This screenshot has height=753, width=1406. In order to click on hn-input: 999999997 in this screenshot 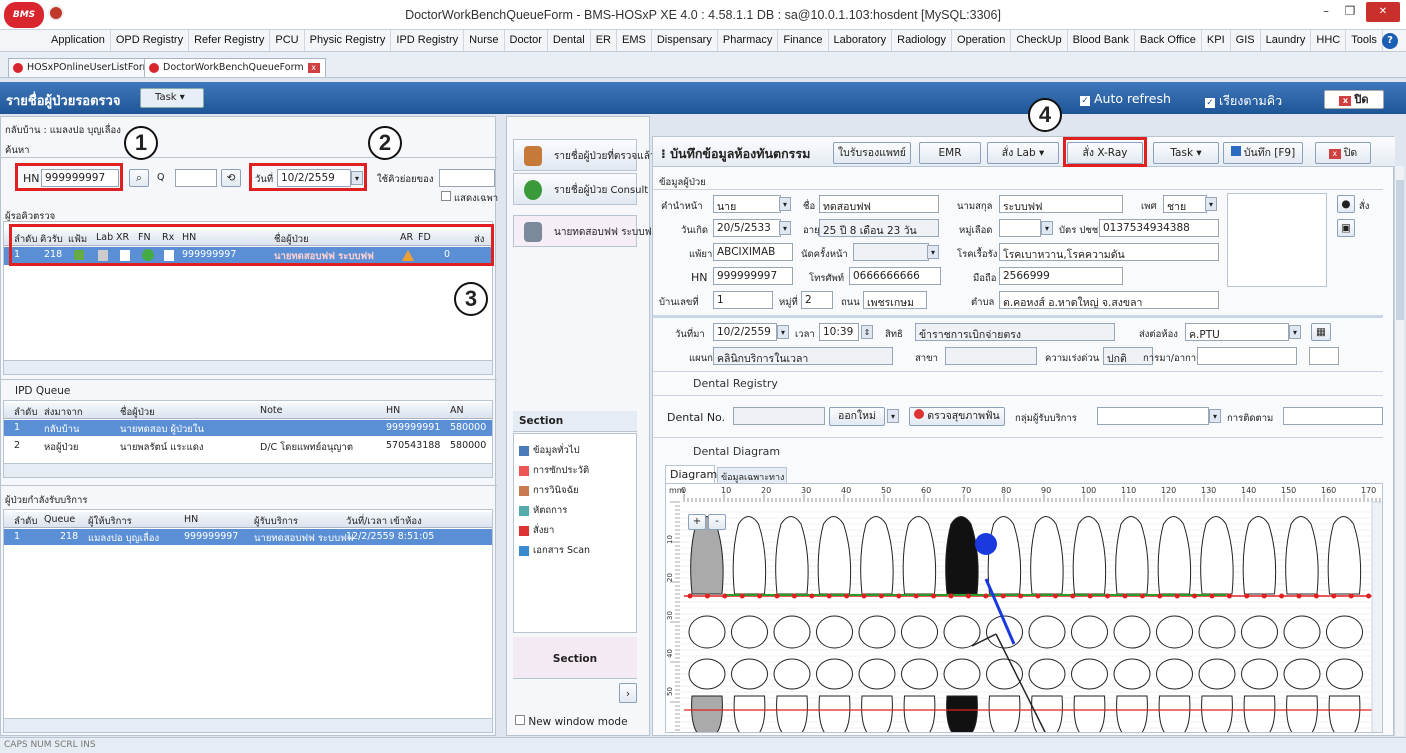, I will do `click(80, 178)`.